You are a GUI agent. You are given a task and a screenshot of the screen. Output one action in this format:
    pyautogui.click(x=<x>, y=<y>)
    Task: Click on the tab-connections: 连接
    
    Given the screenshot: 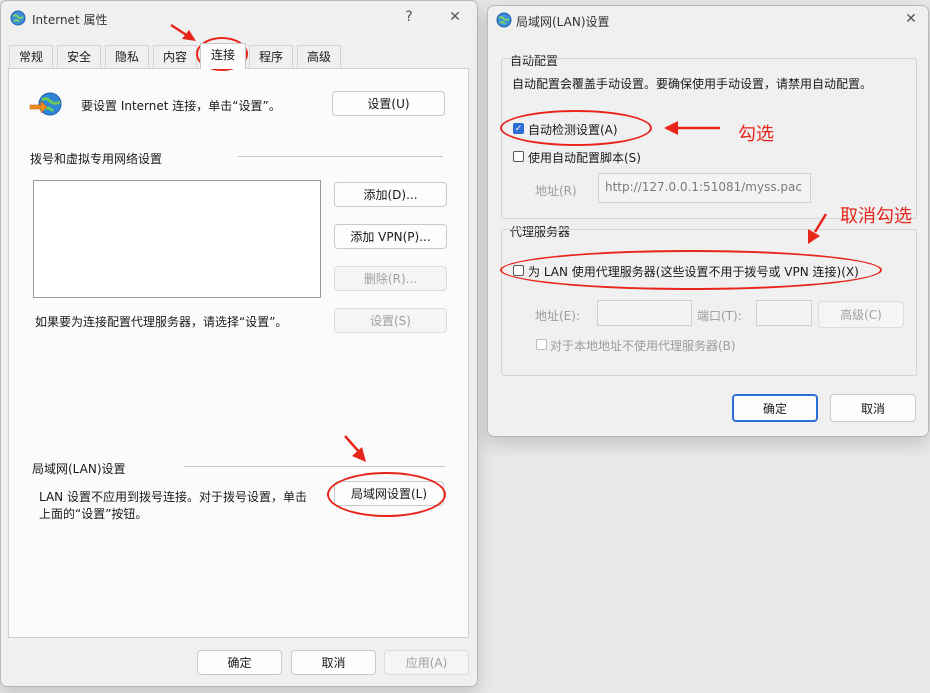 What is the action you would take?
    pyautogui.click(x=223, y=56)
    